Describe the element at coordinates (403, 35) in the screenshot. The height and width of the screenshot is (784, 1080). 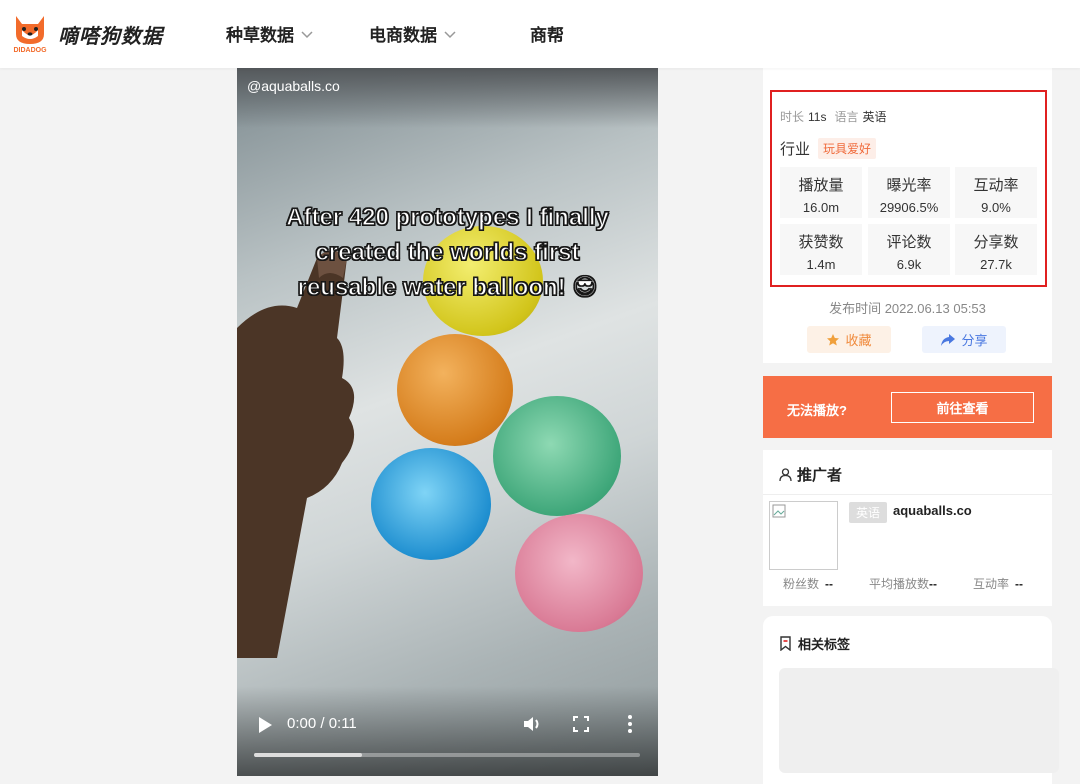
I see `nav-label: 电商数据` at that location.